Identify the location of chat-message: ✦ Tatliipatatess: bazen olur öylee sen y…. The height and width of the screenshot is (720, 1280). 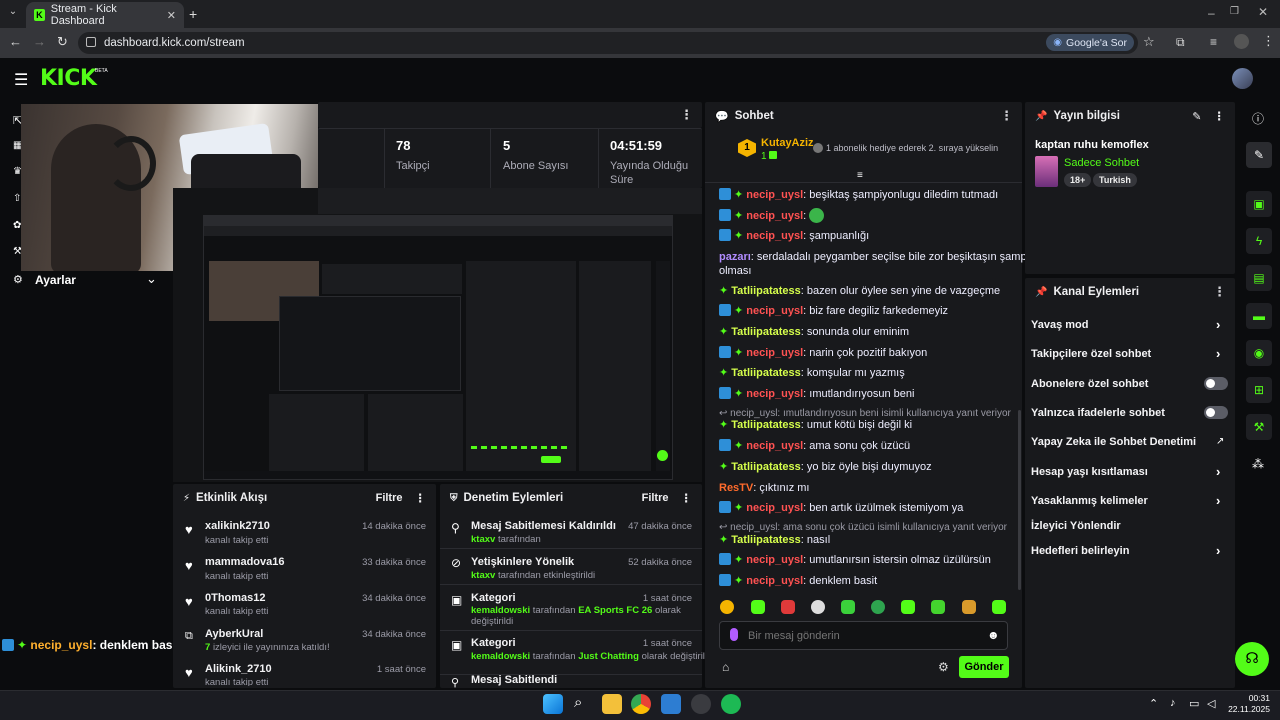
(859, 291).